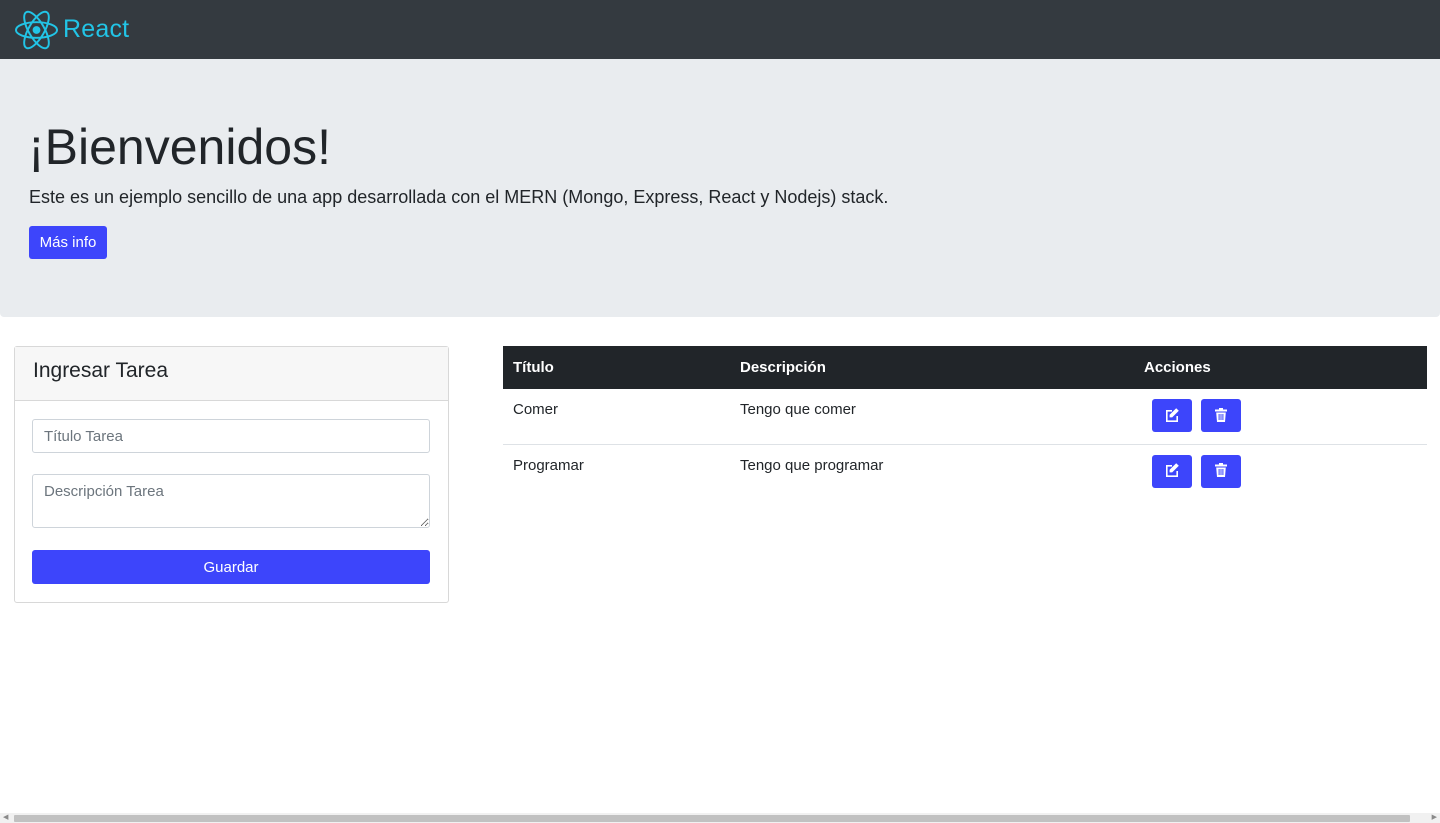 The height and width of the screenshot is (823, 1440). I want to click on header-title: Título, so click(616, 367).